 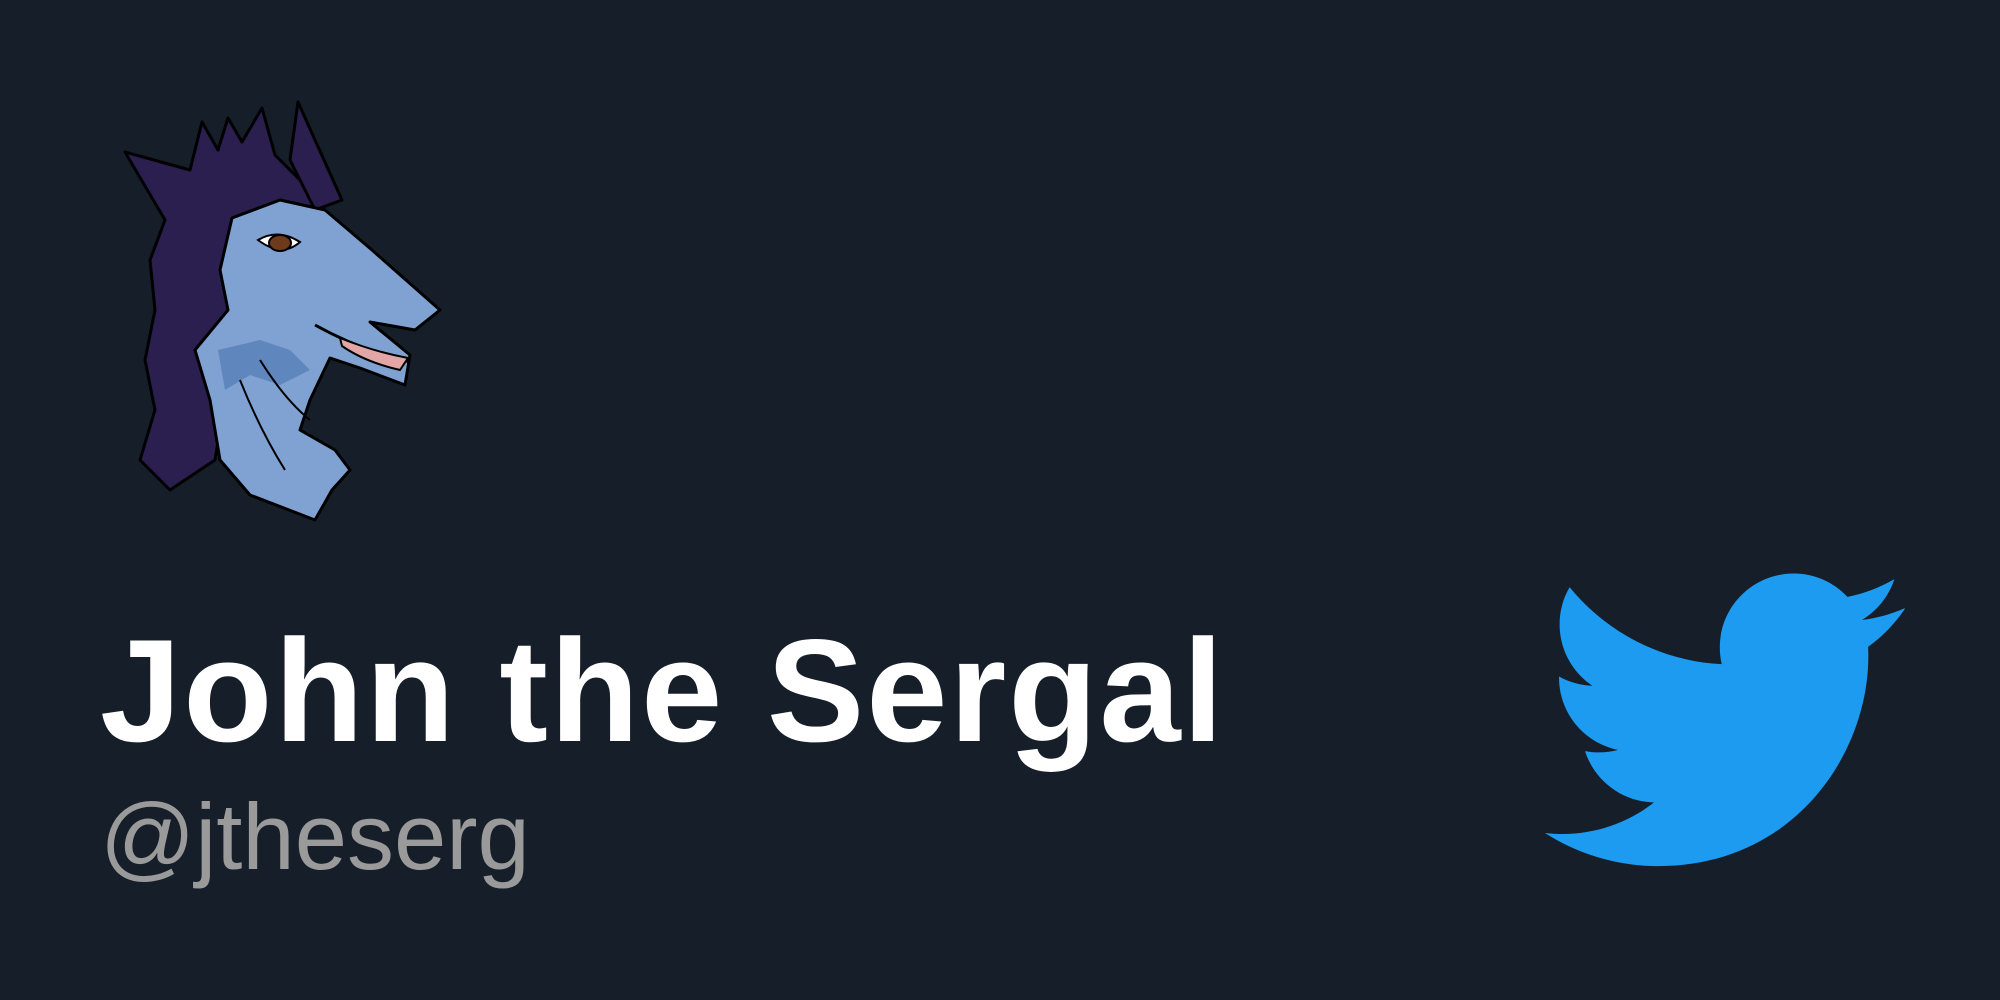 I want to click on display-name: John the Sergal, so click(x=663, y=690).